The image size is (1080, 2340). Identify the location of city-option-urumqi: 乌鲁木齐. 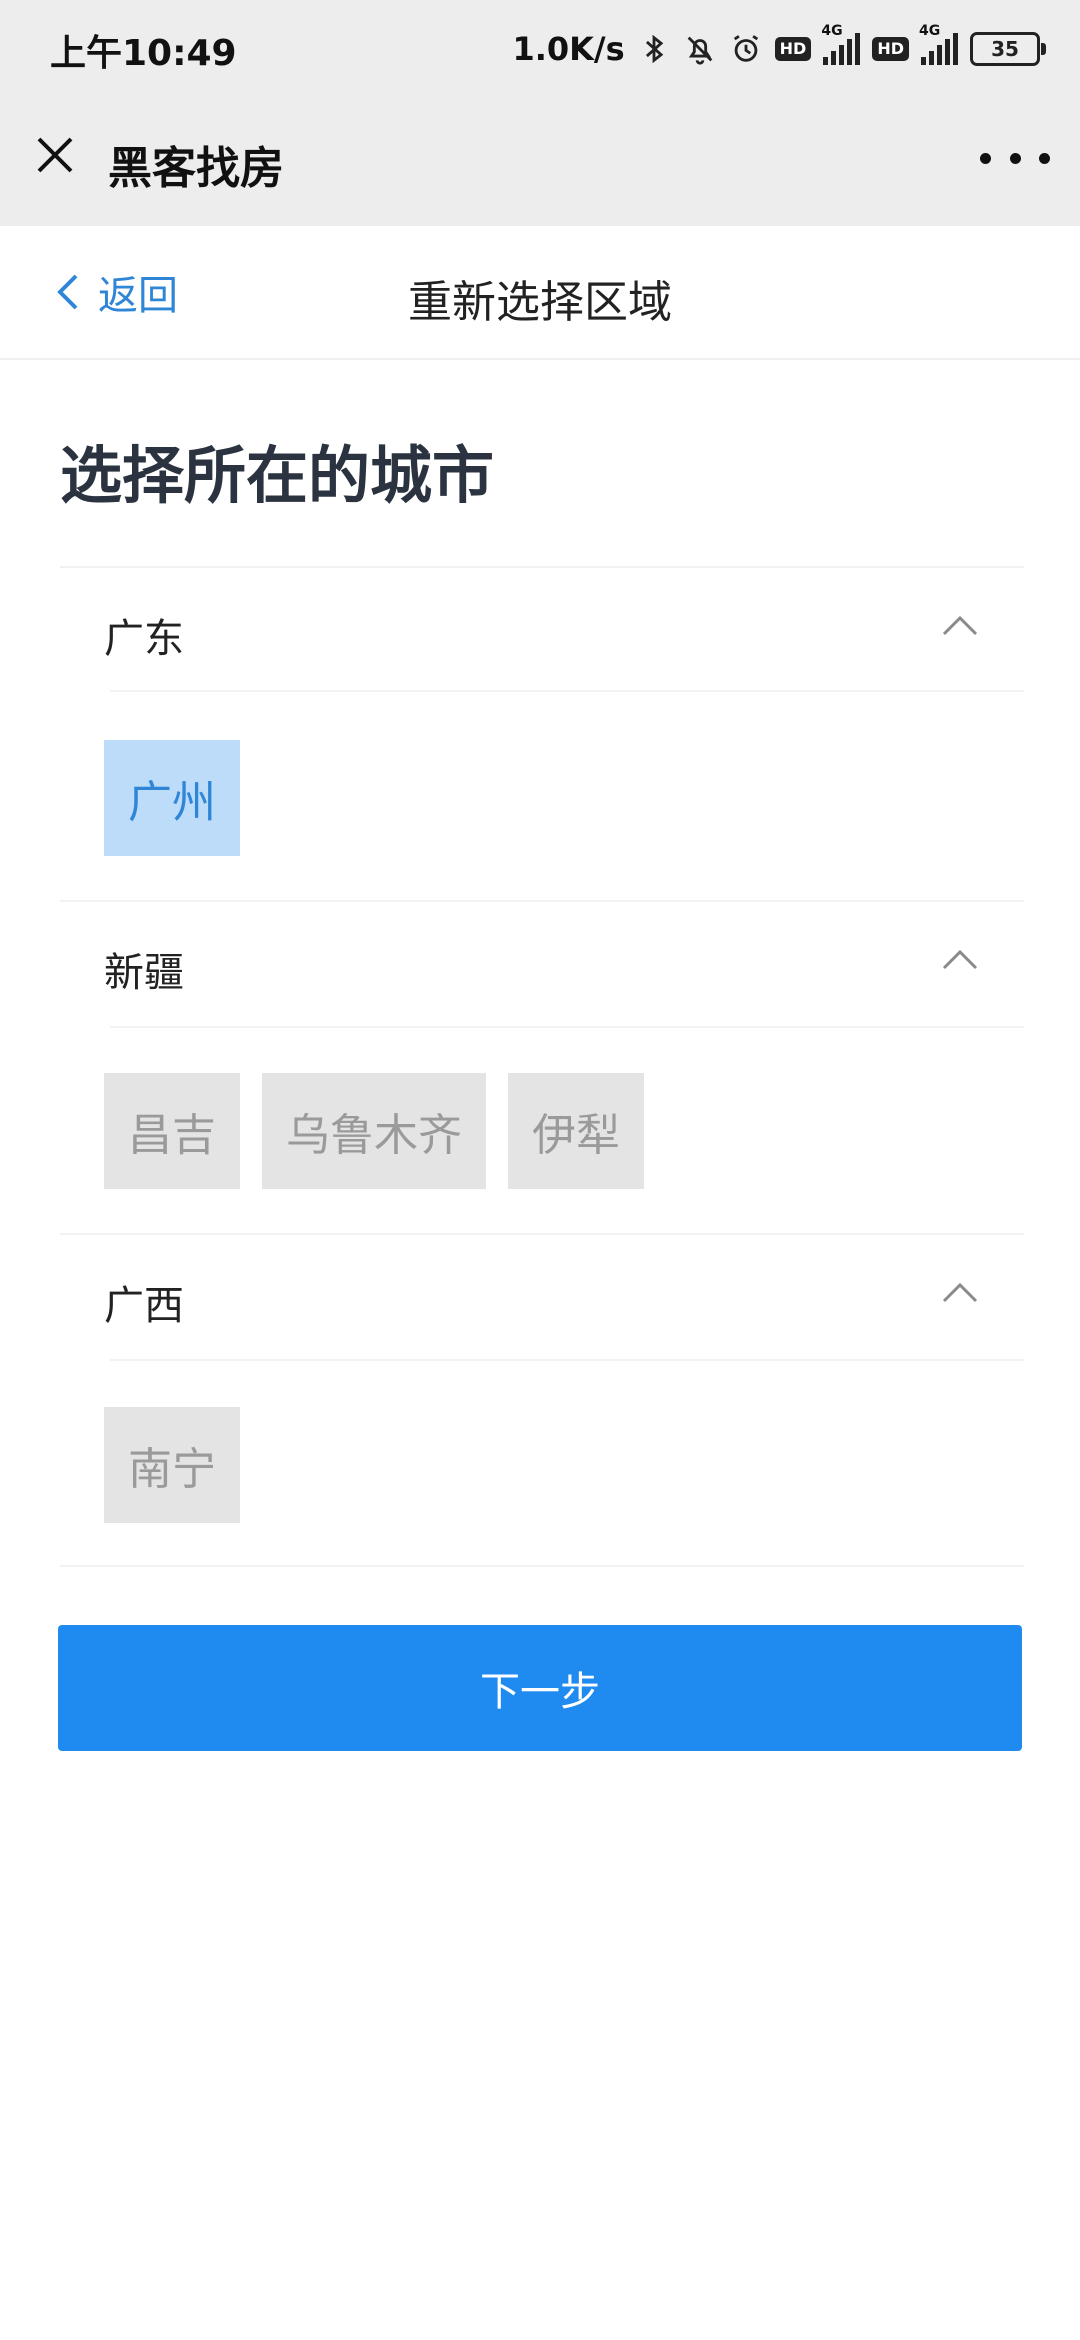
(374, 1131).